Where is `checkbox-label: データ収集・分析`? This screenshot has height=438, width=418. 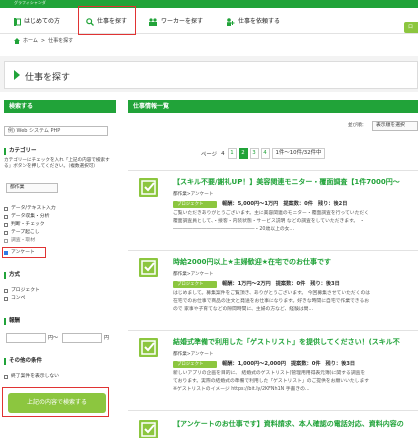 checkbox-label: データ収集・分析 is located at coordinates (30, 216).